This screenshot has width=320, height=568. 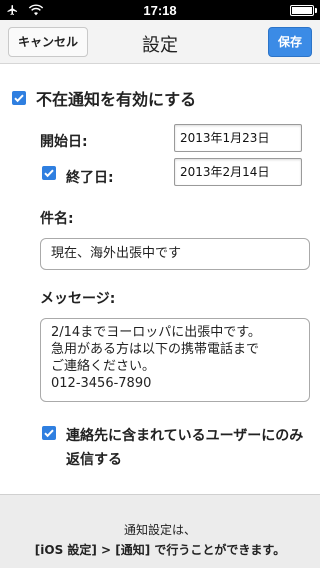 I want to click on subject-label: 件名:, so click(x=57, y=219).